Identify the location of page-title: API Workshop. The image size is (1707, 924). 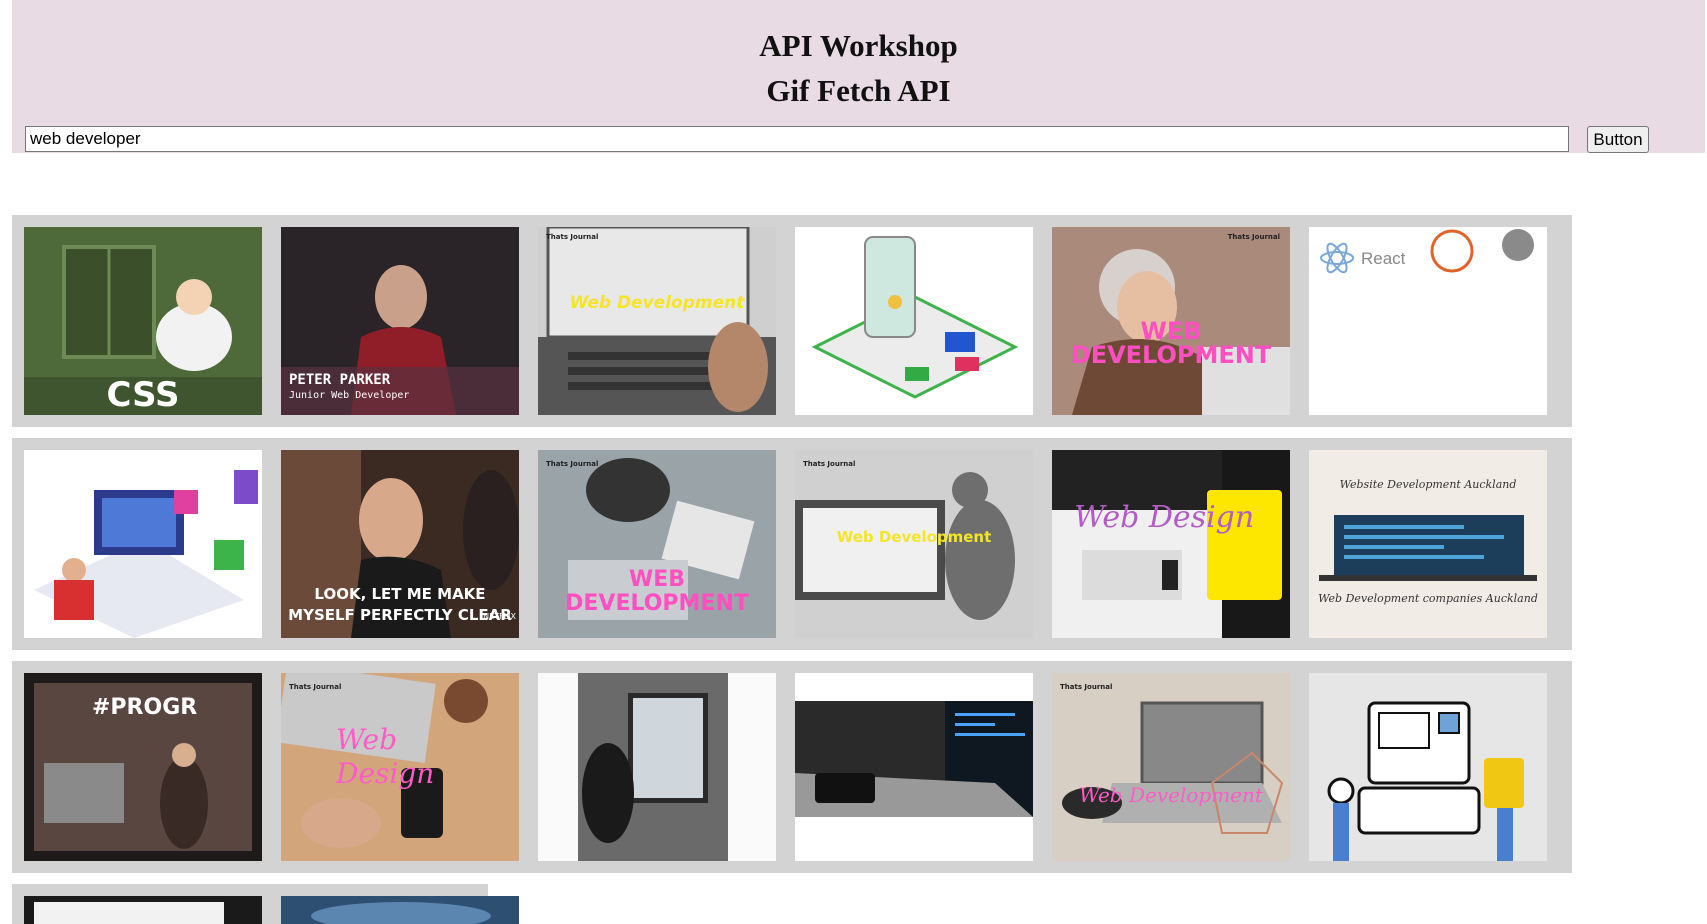
(858, 45).